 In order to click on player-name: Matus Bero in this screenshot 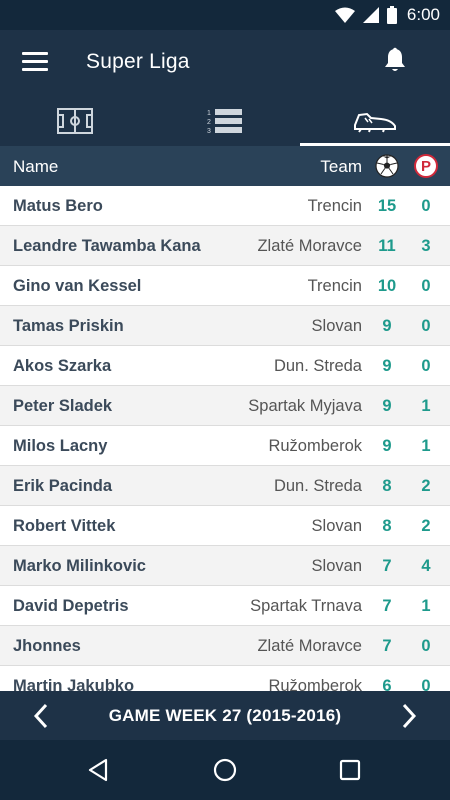, I will do `click(58, 206)`.